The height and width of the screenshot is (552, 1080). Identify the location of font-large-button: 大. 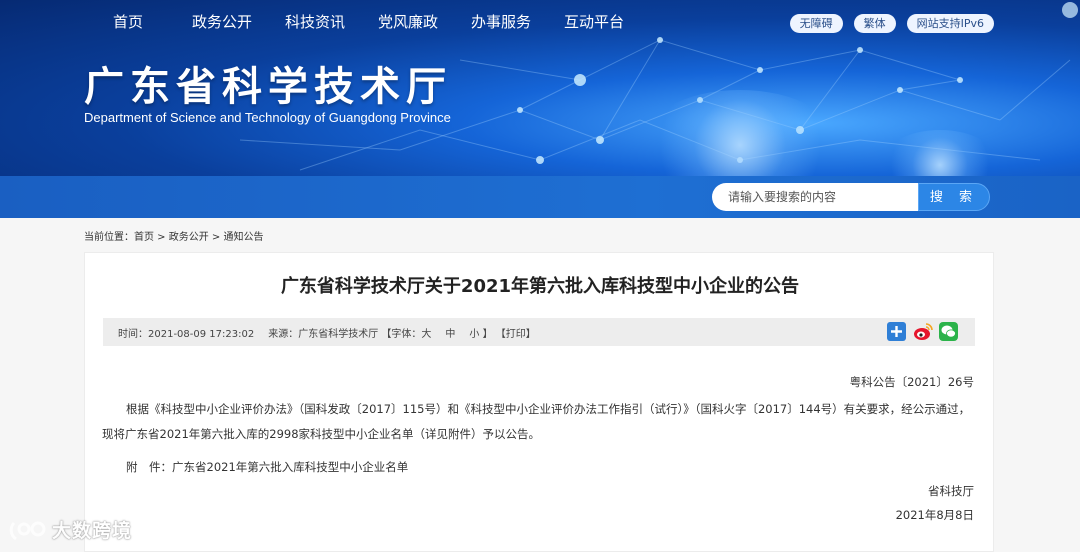
(426, 334).